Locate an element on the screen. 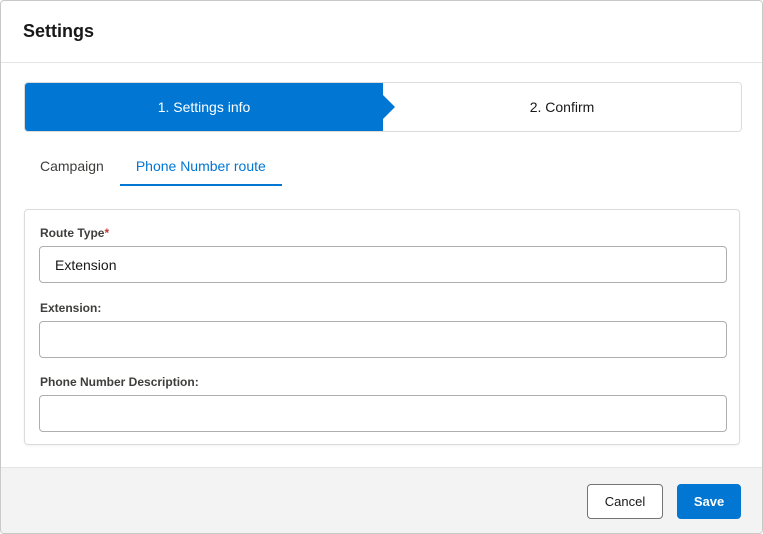  route-type-label: Route Type* is located at coordinates (74, 233).